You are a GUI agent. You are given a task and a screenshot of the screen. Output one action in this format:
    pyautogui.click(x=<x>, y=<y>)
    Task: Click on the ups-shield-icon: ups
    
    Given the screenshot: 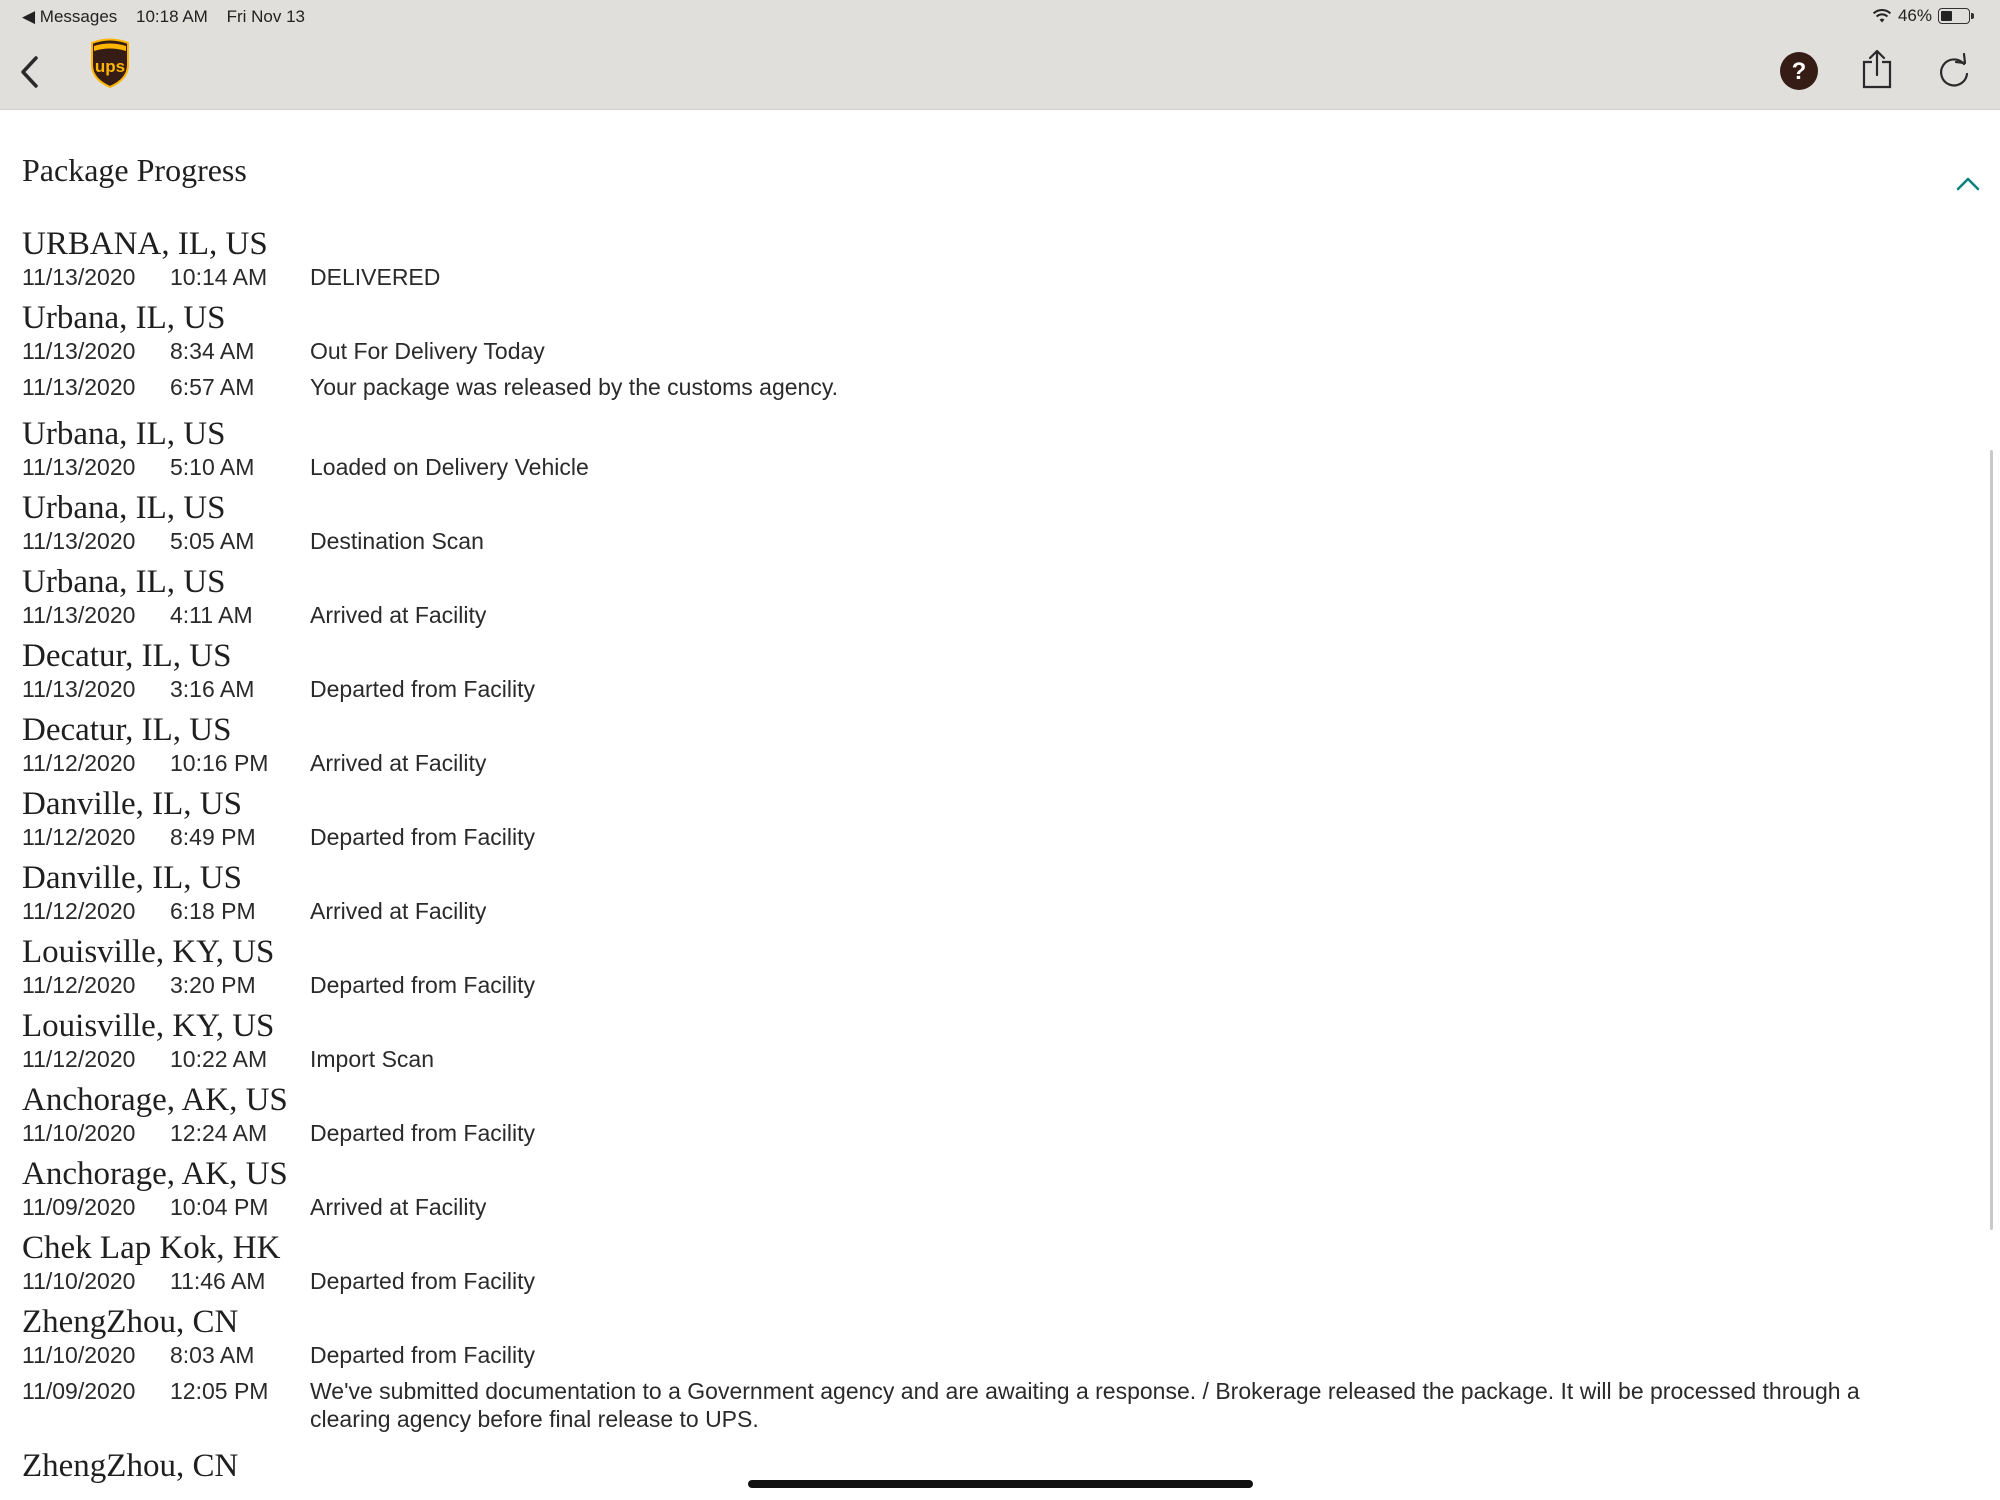 What is the action you would take?
    pyautogui.click(x=110, y=63)
    